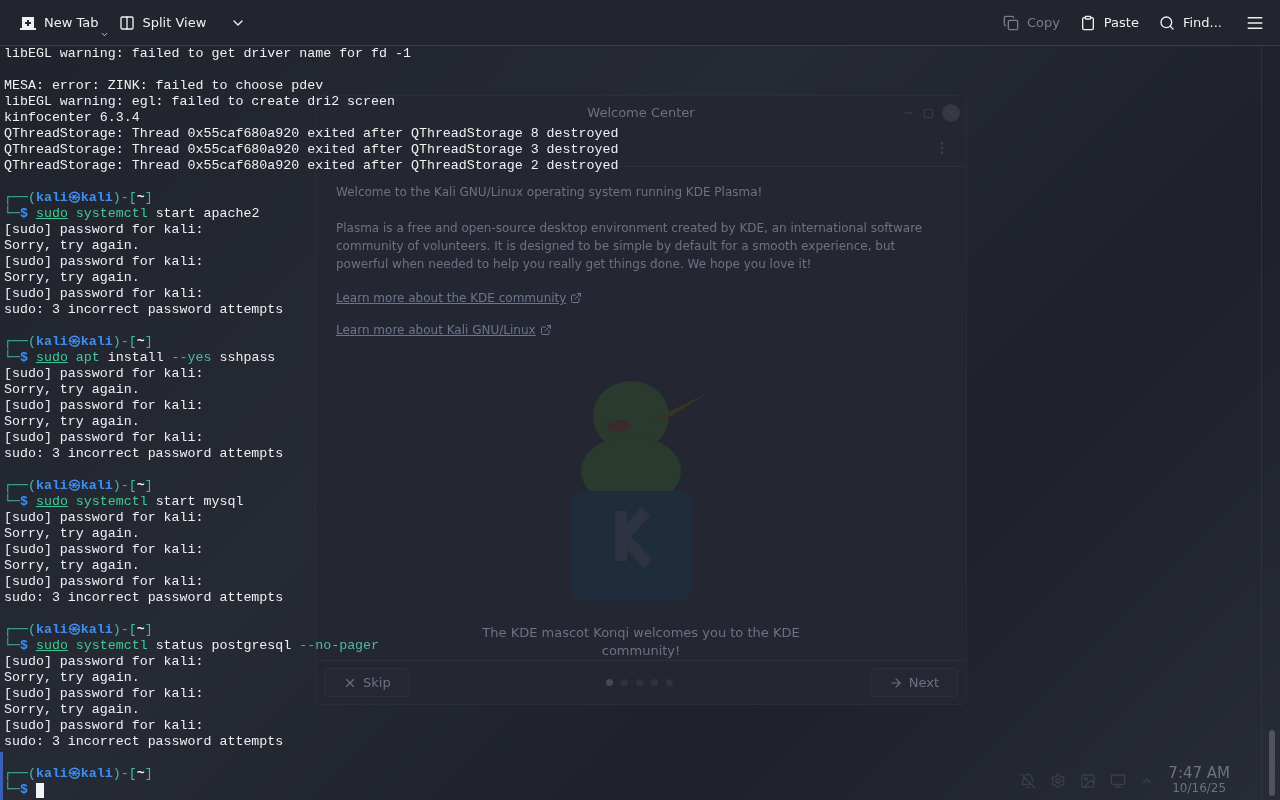 The image size is (1280, 800). Describe the element at coordinates (59, 22) in the screenshot. I see `new-tab-button: New Tab` at that location.